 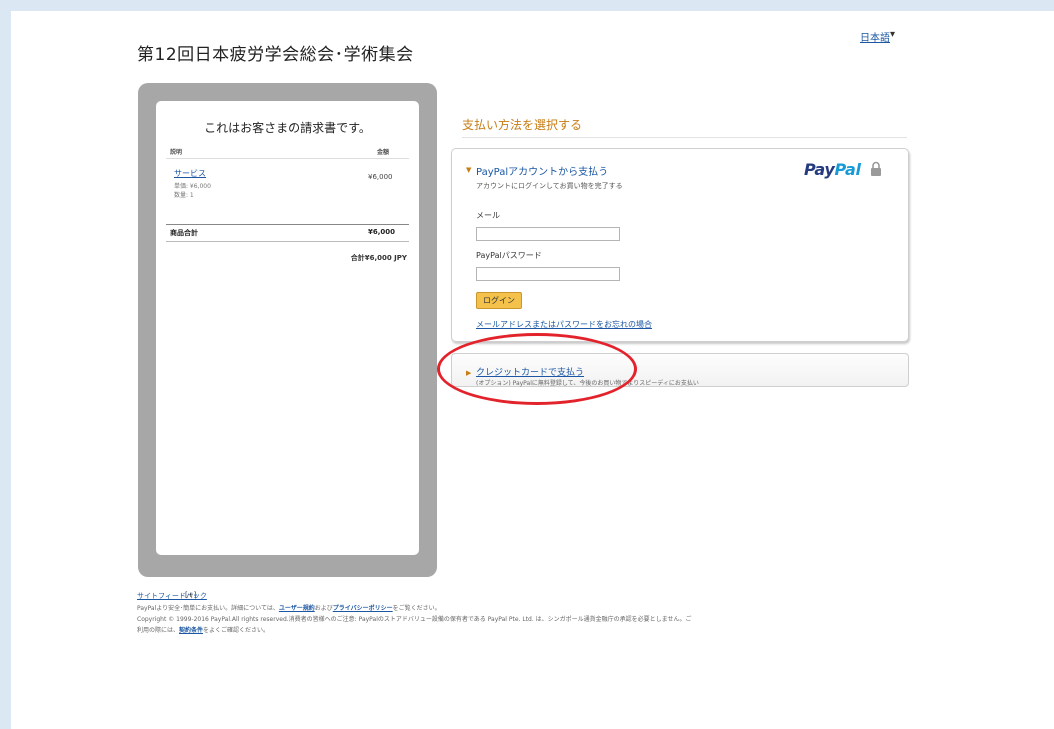 I want to click on grand-total: 合計¥6,000 JPY, so click(x=378, y=258).